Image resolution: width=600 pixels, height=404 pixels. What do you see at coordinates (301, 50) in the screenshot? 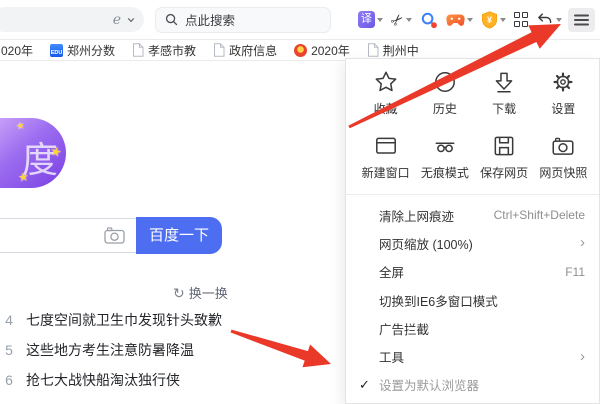
I see `emblem-favicon` at bounding box center [301, 50].